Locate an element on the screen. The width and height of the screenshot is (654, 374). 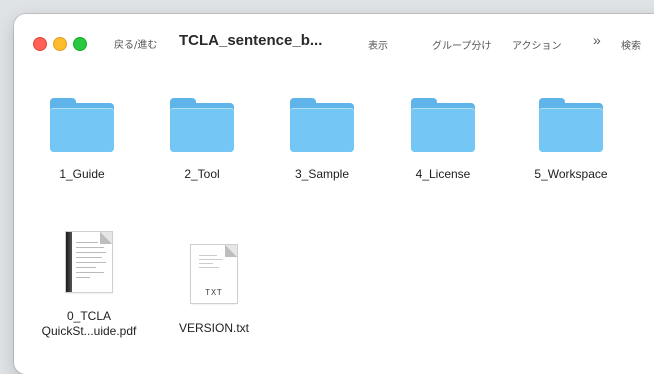
minimize-button is located at coordinates (60, 44).